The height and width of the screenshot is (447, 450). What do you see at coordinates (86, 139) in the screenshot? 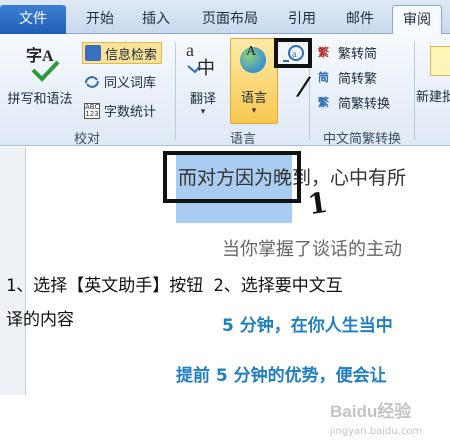
I see `proofing-group-label: 校对` at bounding box center [86, 139].